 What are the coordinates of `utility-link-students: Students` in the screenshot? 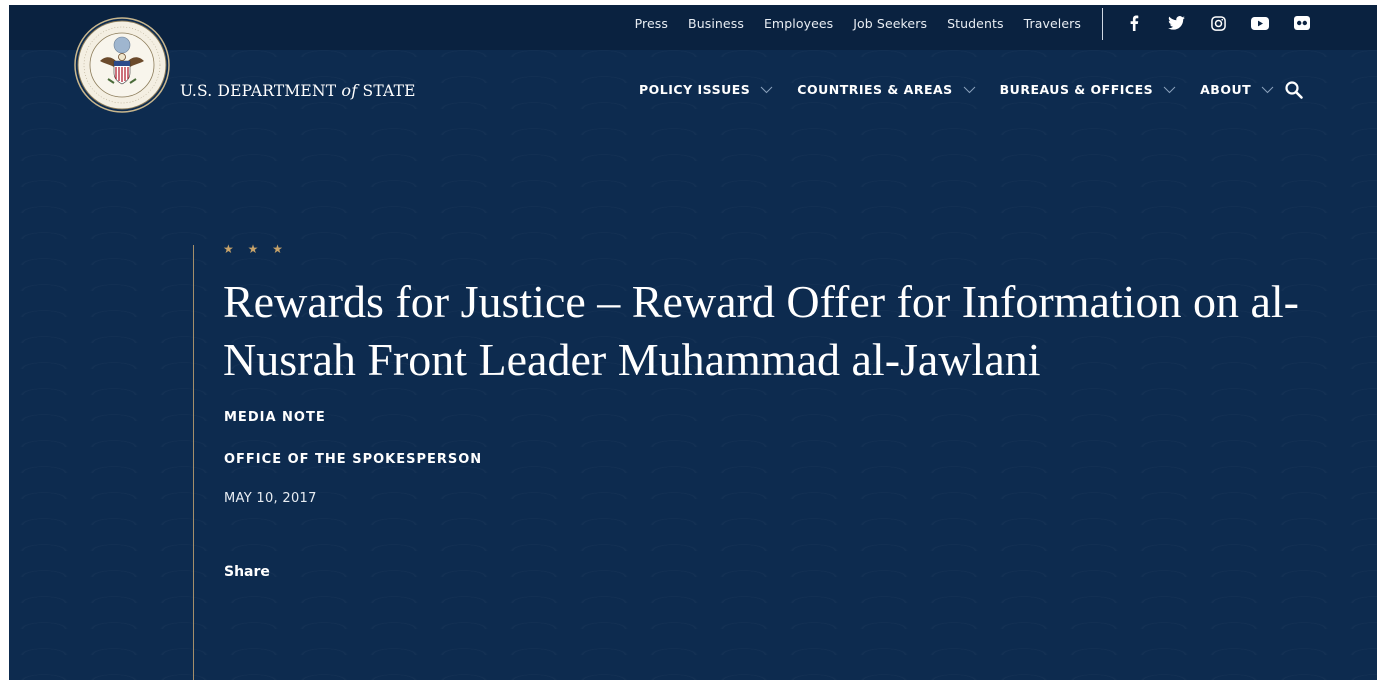 It's located at (975, 23).